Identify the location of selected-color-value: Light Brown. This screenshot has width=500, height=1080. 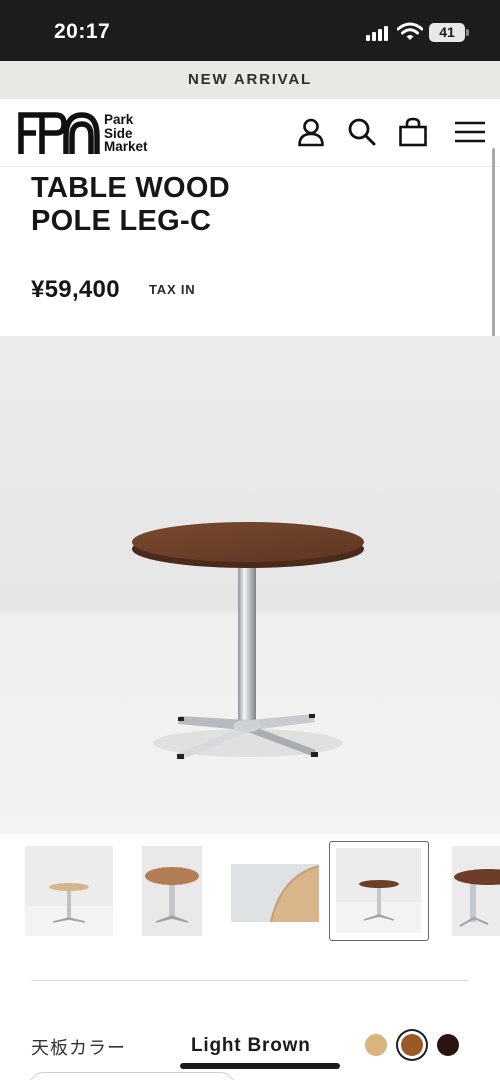
(251, 1045).